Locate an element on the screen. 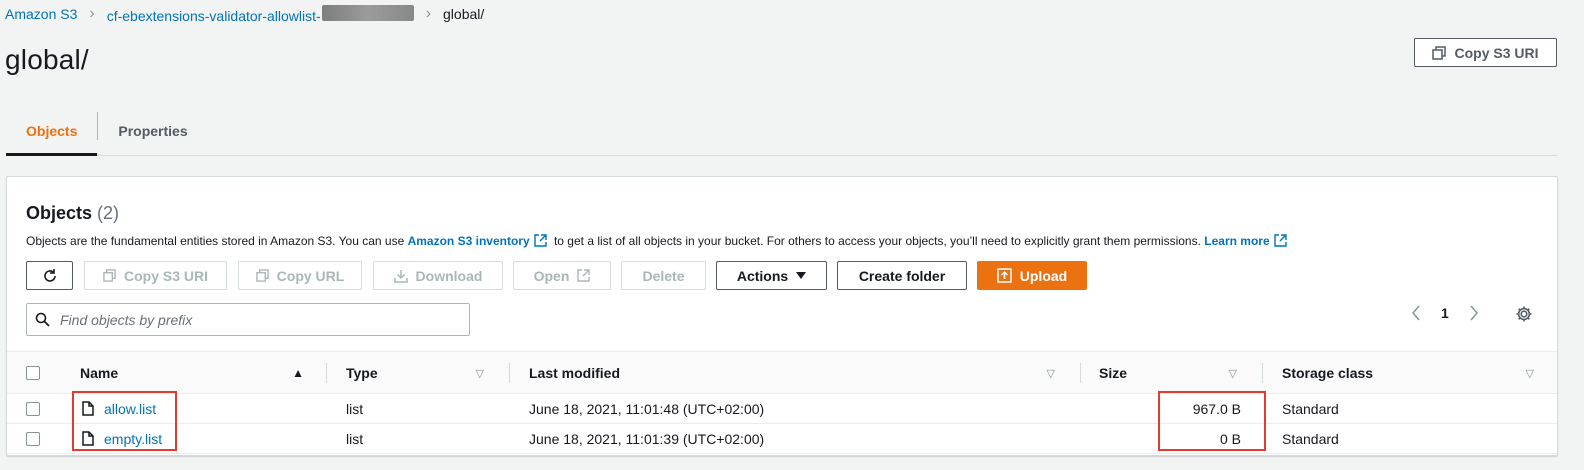 The height and width of the screenshot is (470, 1584). tab-objects: Objects is located at coordinates (52, 132).